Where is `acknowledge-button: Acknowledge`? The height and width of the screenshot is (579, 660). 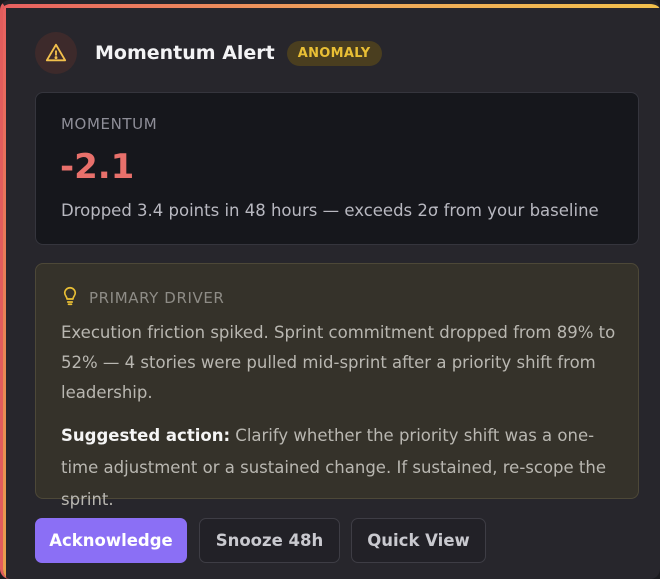
acknowledge-button: Acknowledge is located at coordinates (111, 540).